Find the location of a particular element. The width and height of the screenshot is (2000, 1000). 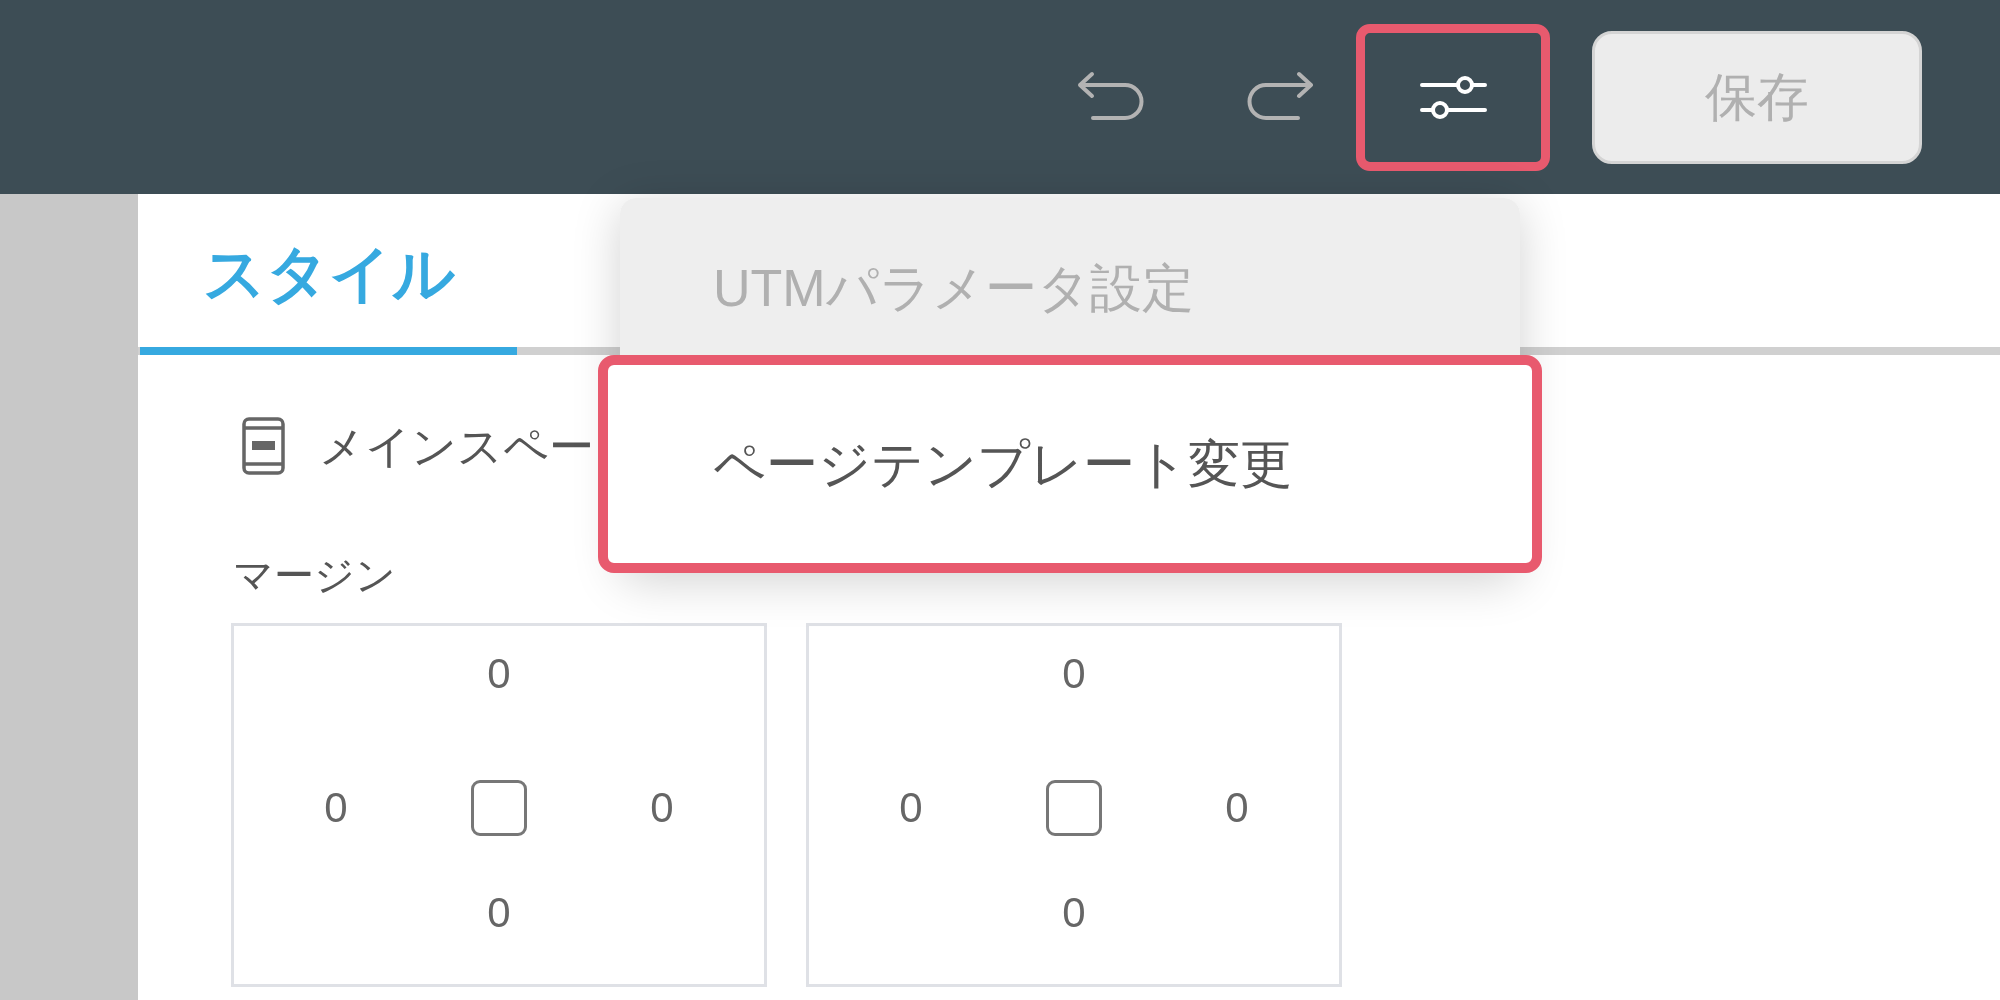

mobile-layout-icon is located at coordinates (263, 446).